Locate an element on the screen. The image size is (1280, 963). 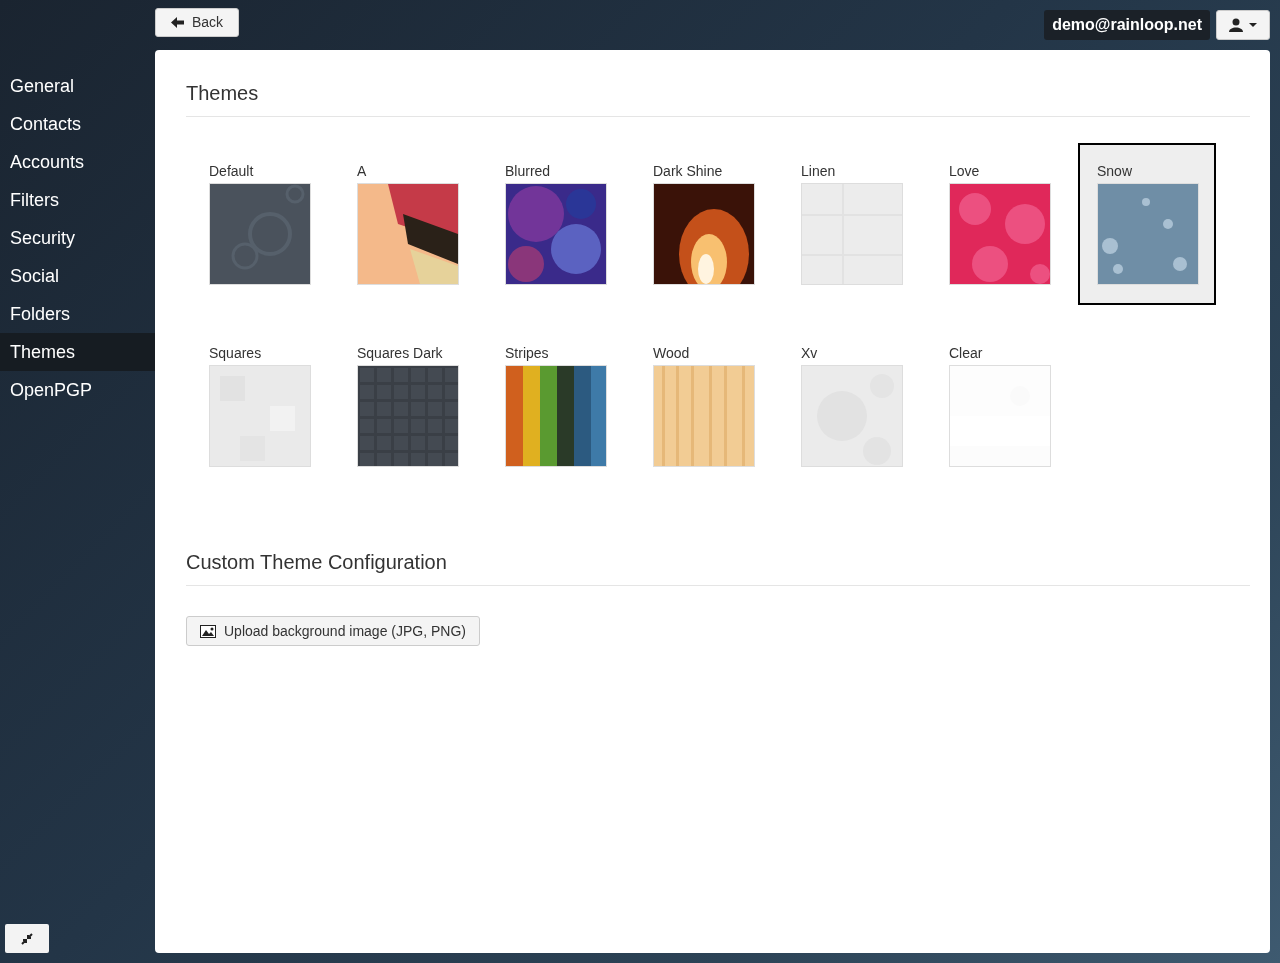
theme-option: Dark Shine is located at coordinates (703, 224).